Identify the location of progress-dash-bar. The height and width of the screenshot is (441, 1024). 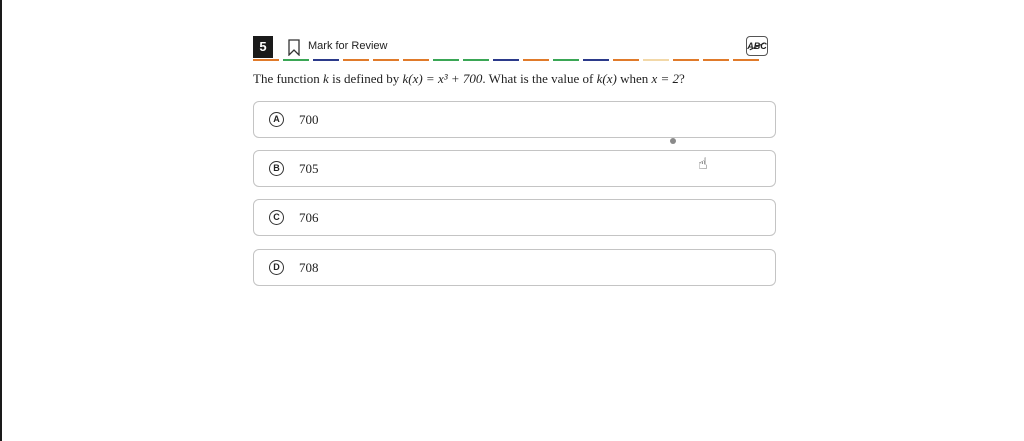
(514, 60).